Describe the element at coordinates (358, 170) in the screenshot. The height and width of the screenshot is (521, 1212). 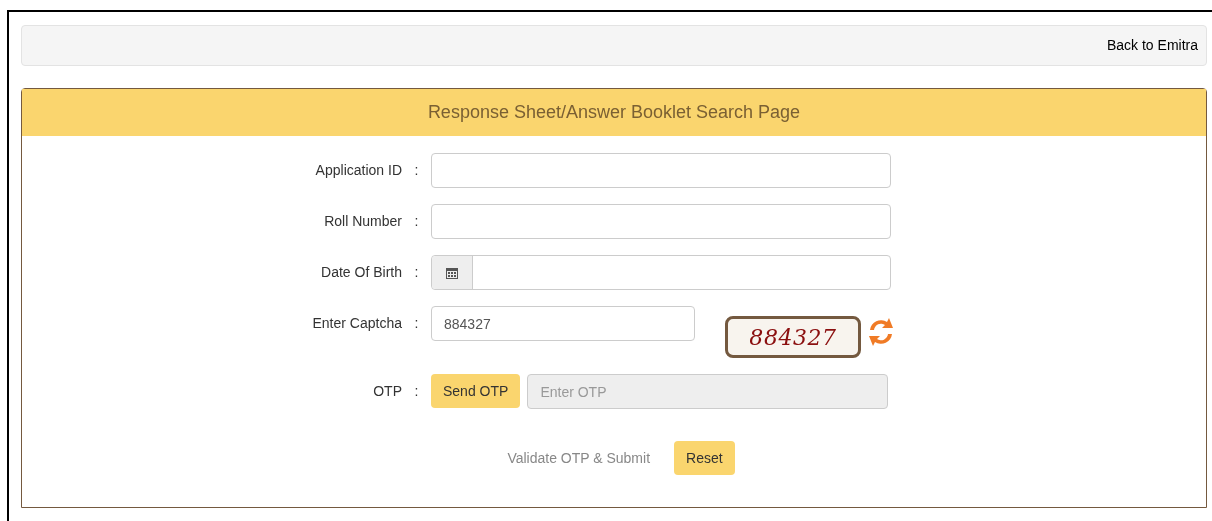
I see `field-label: Application ID` at that location.